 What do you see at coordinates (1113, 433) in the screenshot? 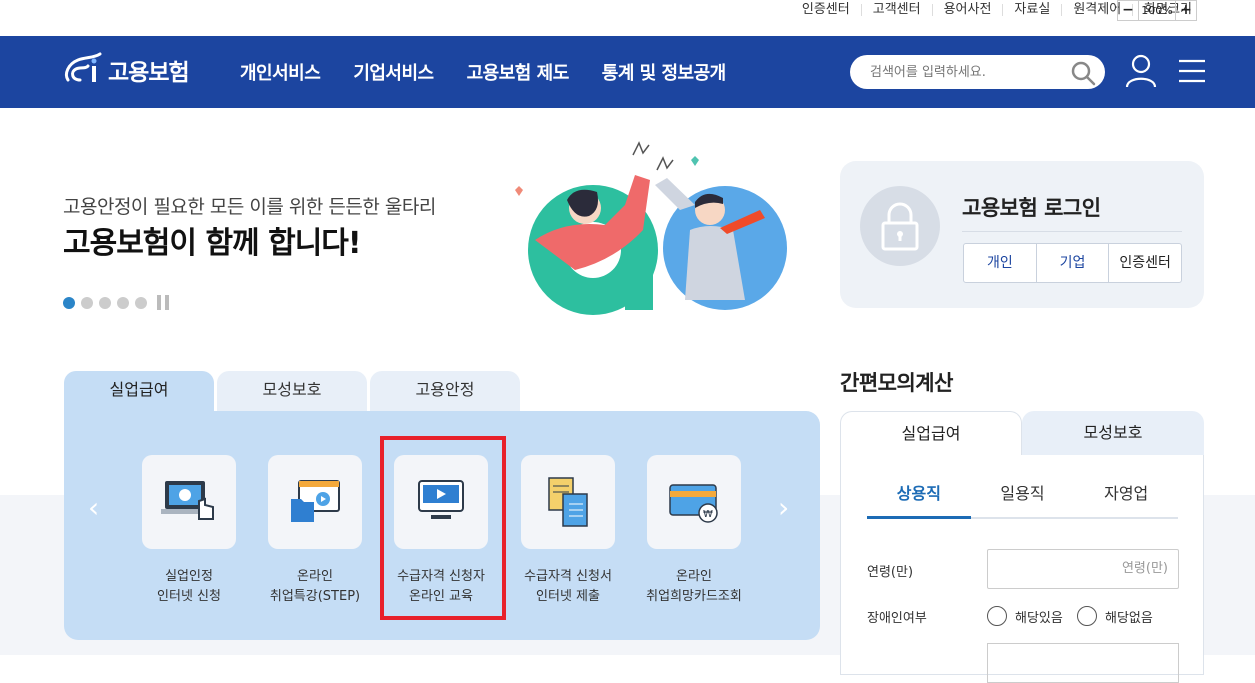
I see `calc-tab-maternity: 모성보호` at bounding box center [1113, 433].